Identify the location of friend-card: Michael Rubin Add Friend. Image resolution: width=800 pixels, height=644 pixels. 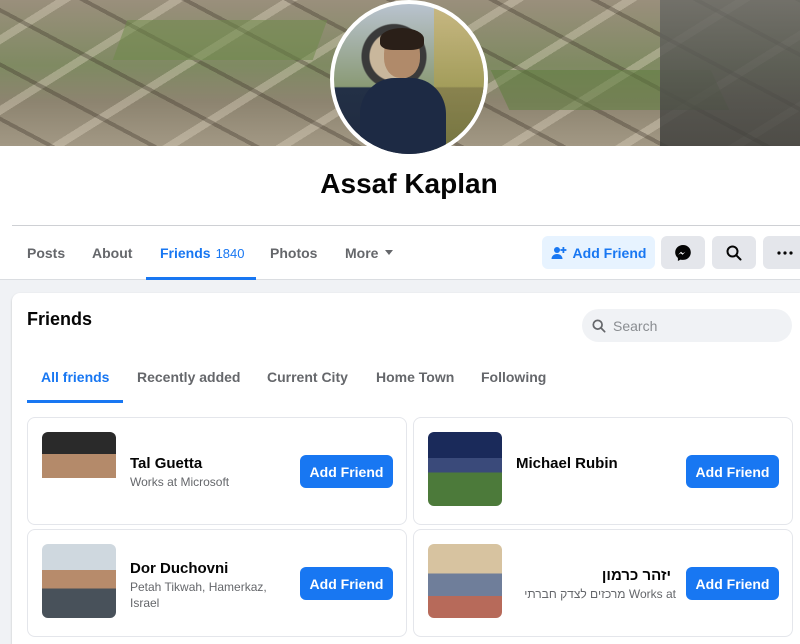
(603, 471).